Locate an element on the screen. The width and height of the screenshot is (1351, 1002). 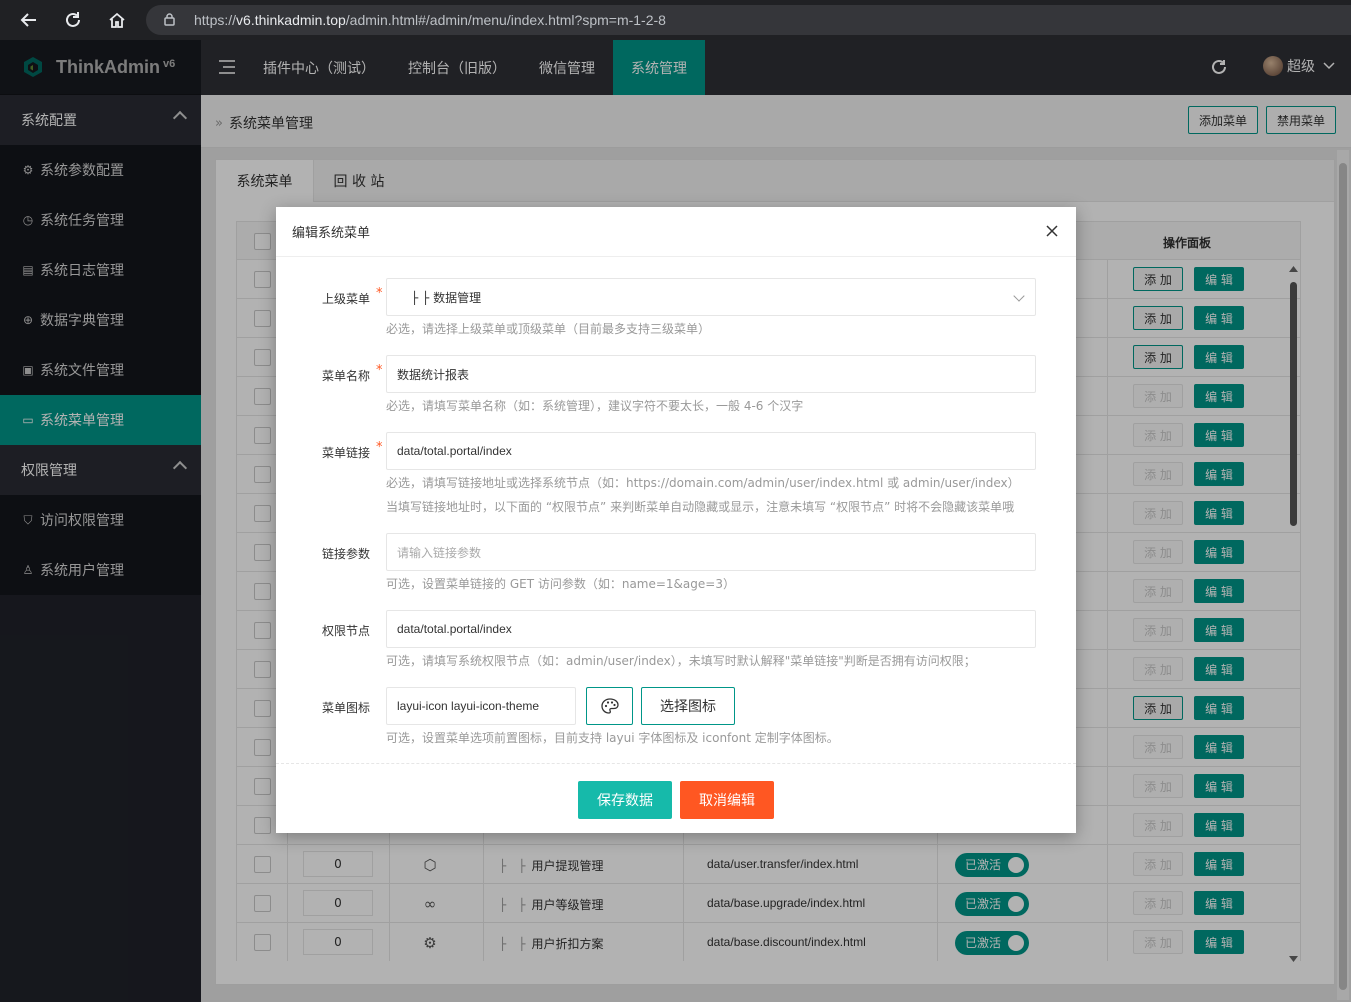
close-icon is located at coordinates (1052, 231).